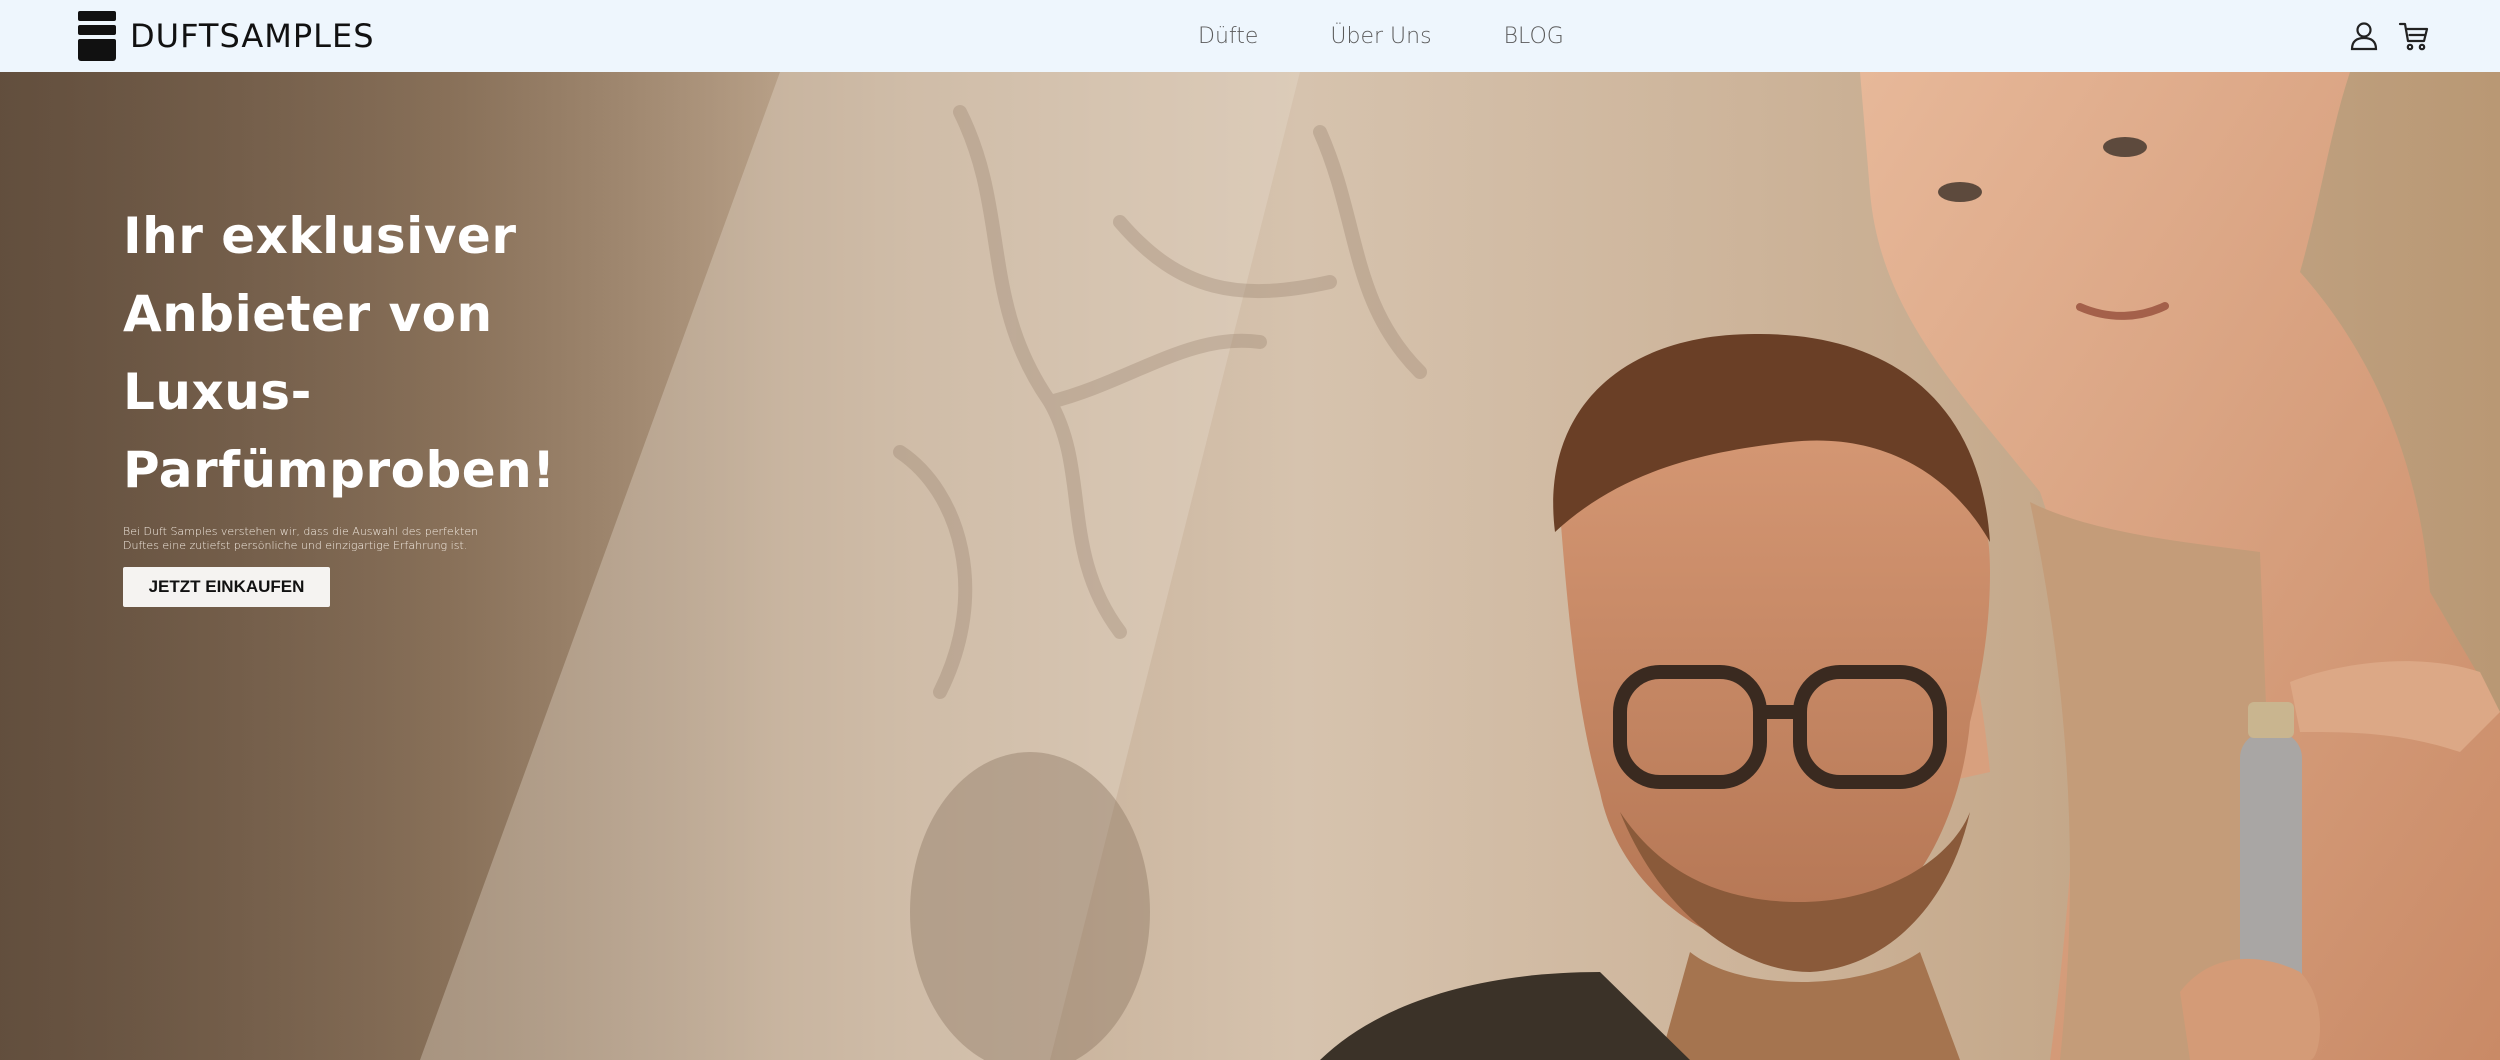 Image resolution: width=2500 pixels, height=1060 pixels. Describe the element at coordinates (1228, 36) in the screenshot. I see `nav-item-duefte: Düfte` at that location.